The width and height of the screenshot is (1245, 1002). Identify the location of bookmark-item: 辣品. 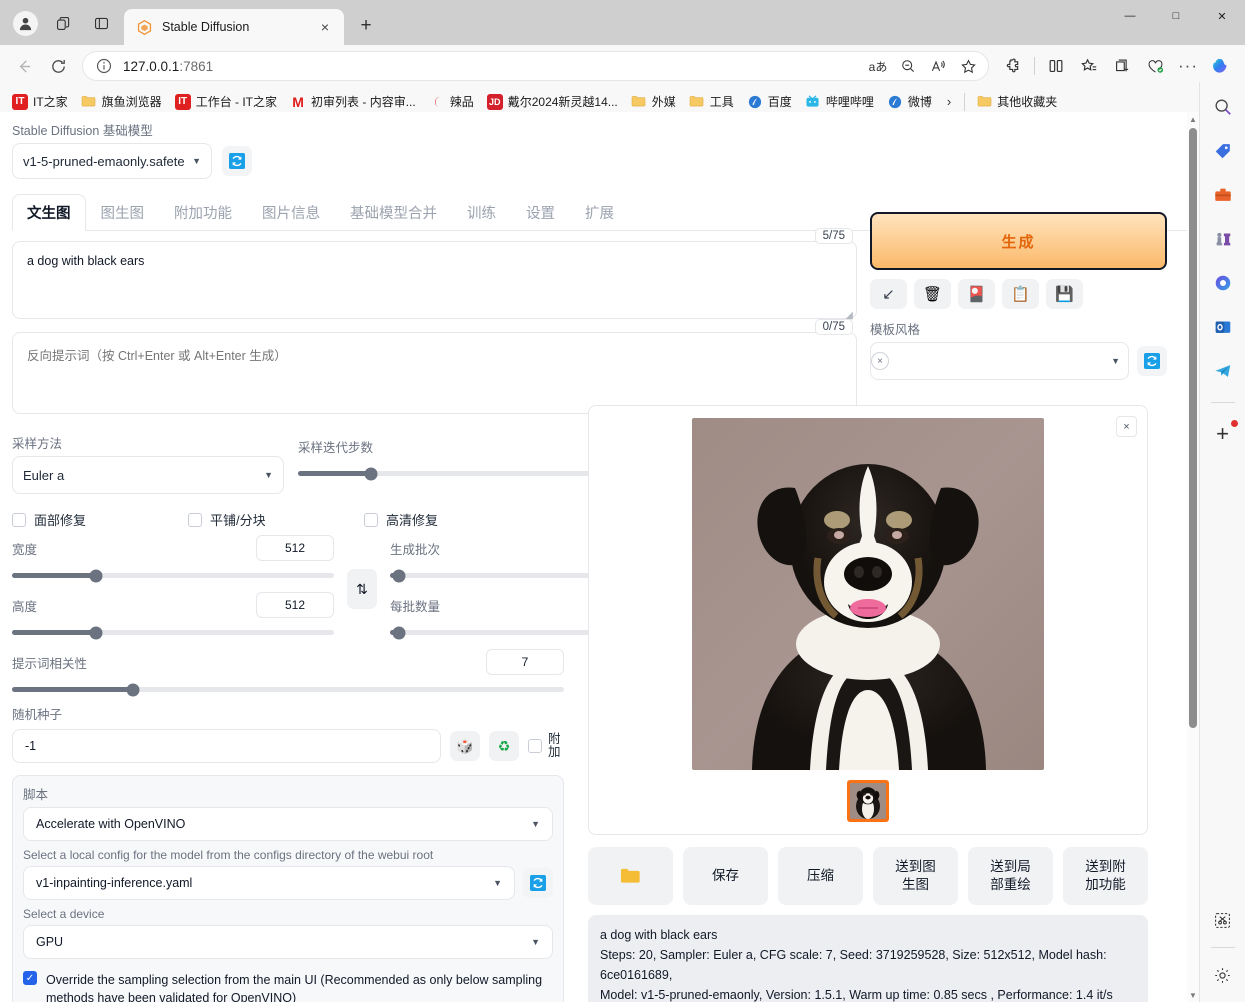
(451, 101).